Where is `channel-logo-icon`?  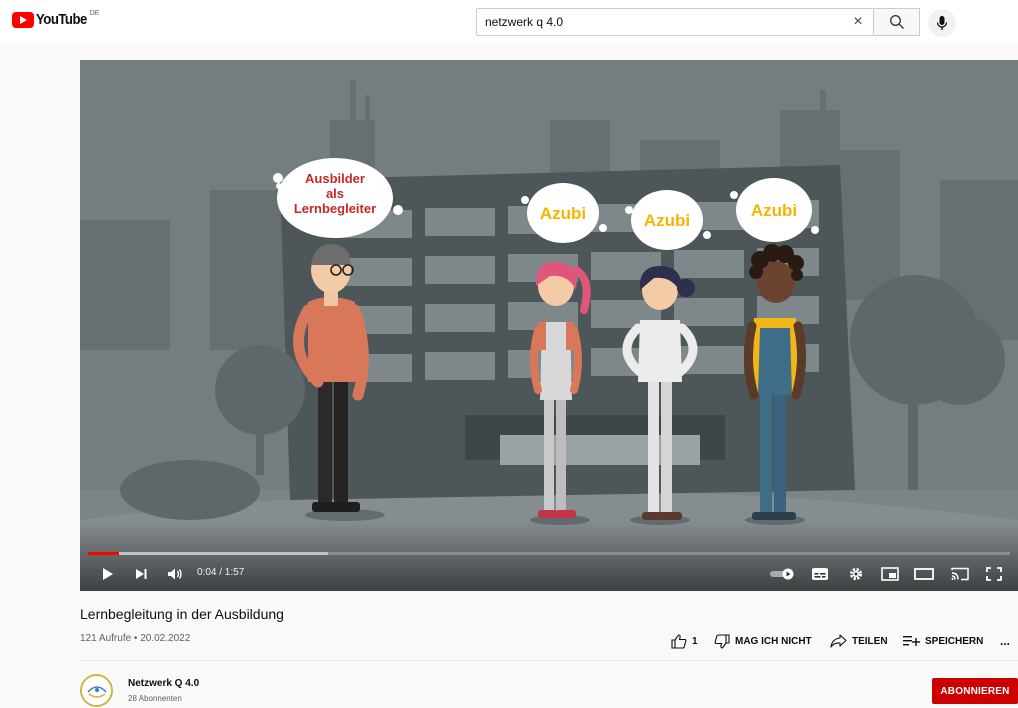 channel-logo-icon is located at coordinates (96, 690).